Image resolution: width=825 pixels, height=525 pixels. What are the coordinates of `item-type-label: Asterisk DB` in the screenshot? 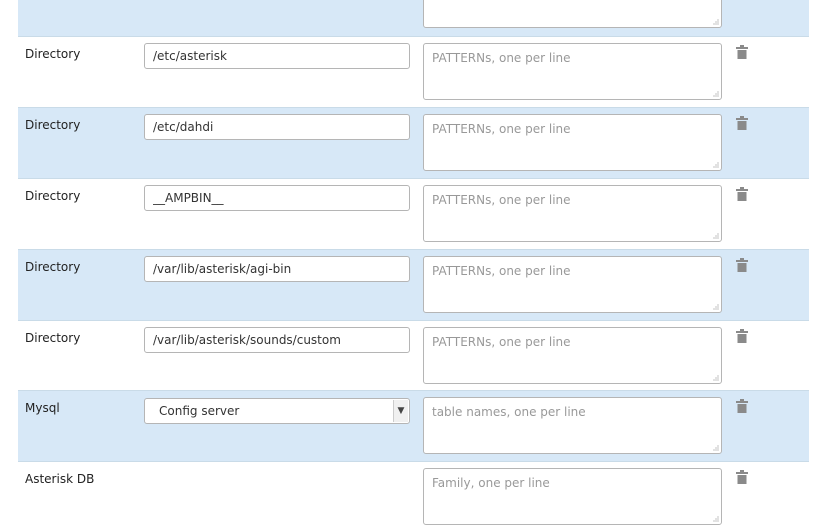 It's located at (60, 479).